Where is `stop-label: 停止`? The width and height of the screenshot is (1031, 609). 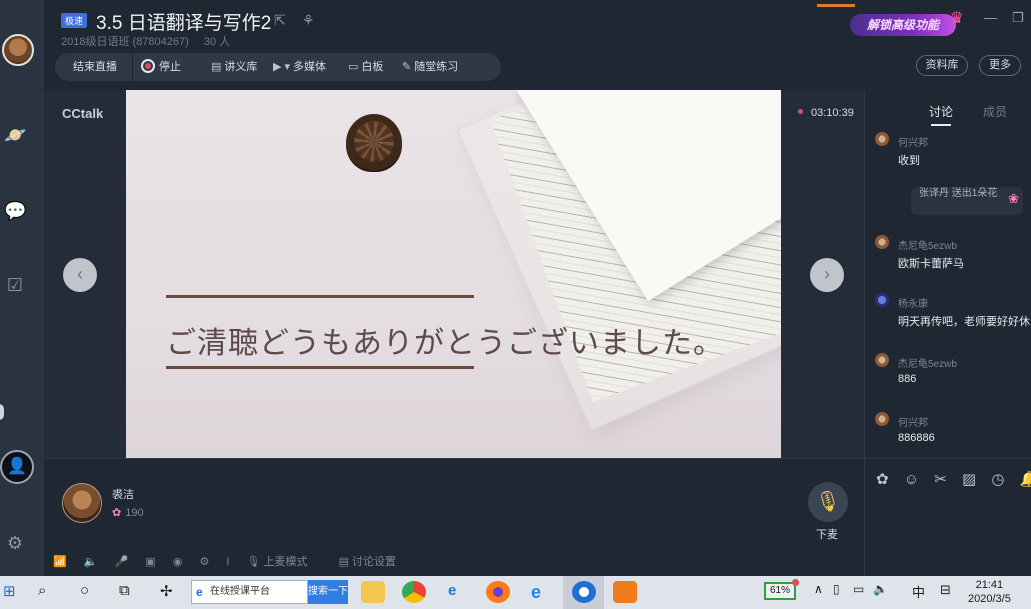
stop-label: 停止 is located at coordinates (170, 67).